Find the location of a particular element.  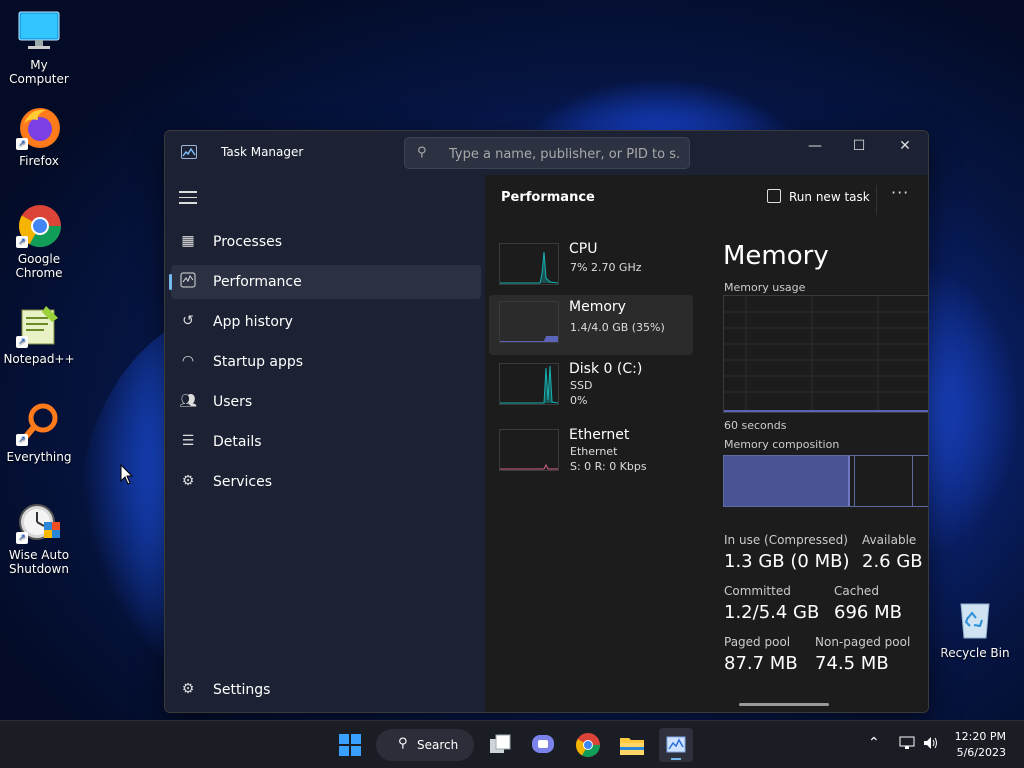

file-explorer-icon is located at coordinates (632, 745).